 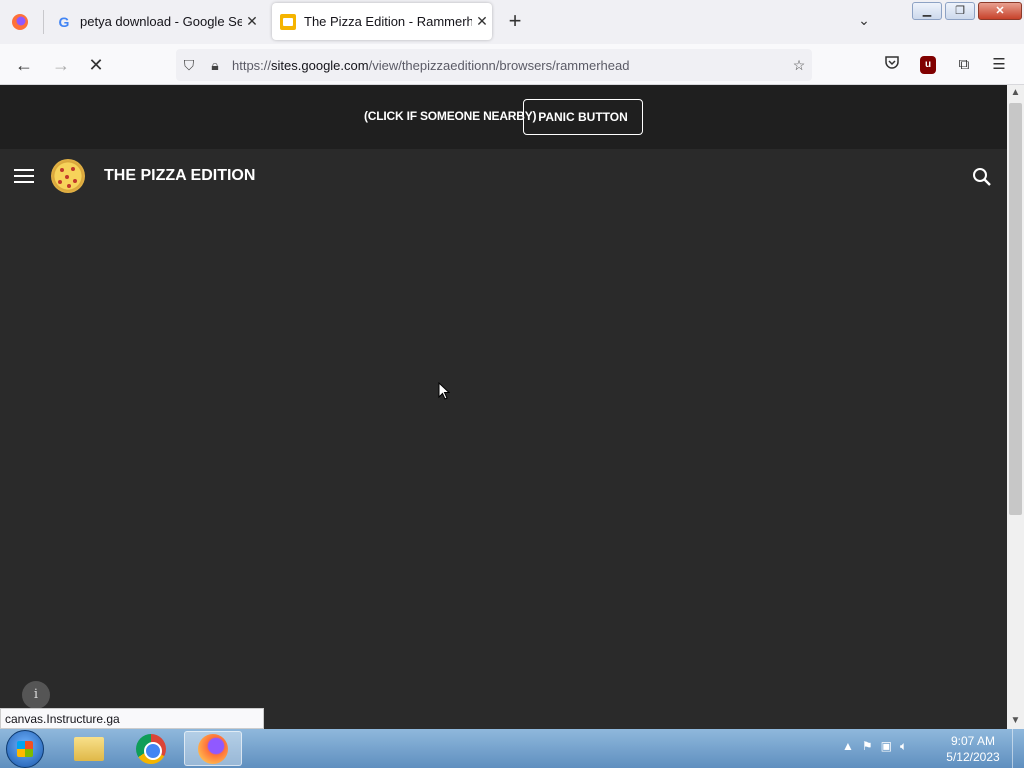 I want to click on panic-button: PANIC BUTTON, so click(x=583, y=117).